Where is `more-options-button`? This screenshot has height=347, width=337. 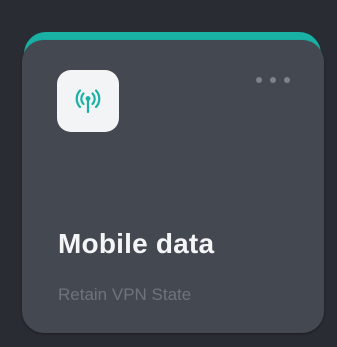
more-options-button is located at coordinates (273, 80).